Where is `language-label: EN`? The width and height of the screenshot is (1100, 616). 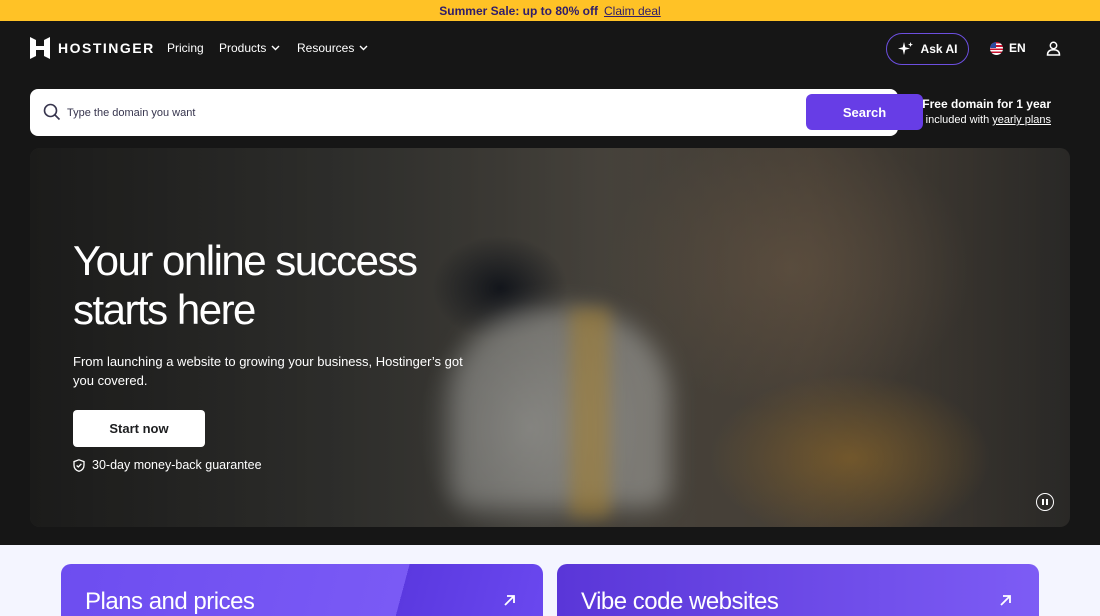 language-label: EN is located at coordinates (1017, 48).